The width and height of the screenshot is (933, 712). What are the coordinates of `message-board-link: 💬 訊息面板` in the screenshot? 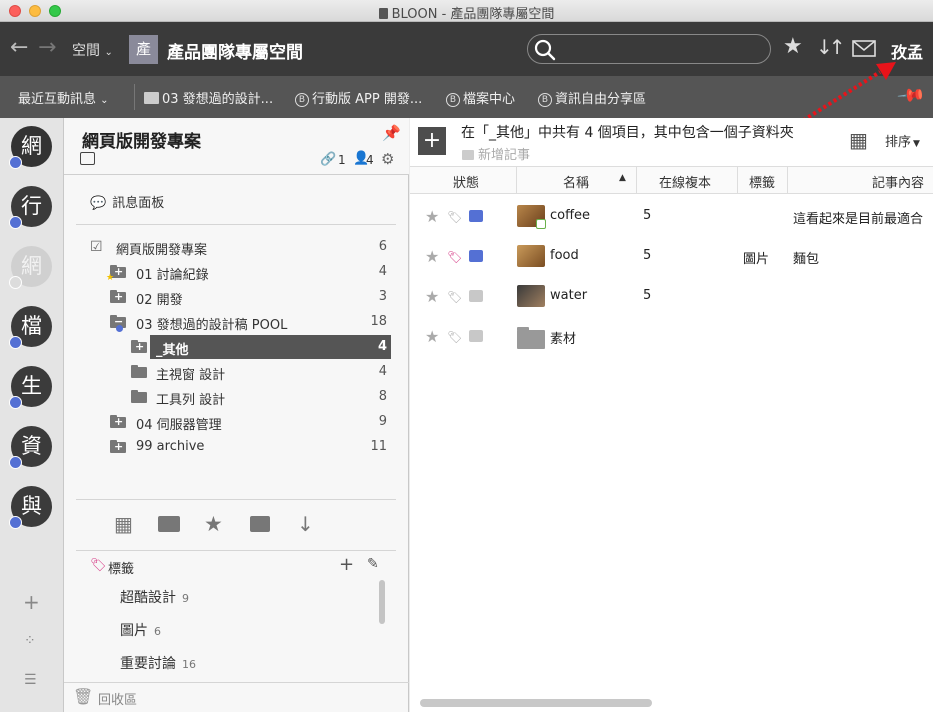 It's located at (127, 201).